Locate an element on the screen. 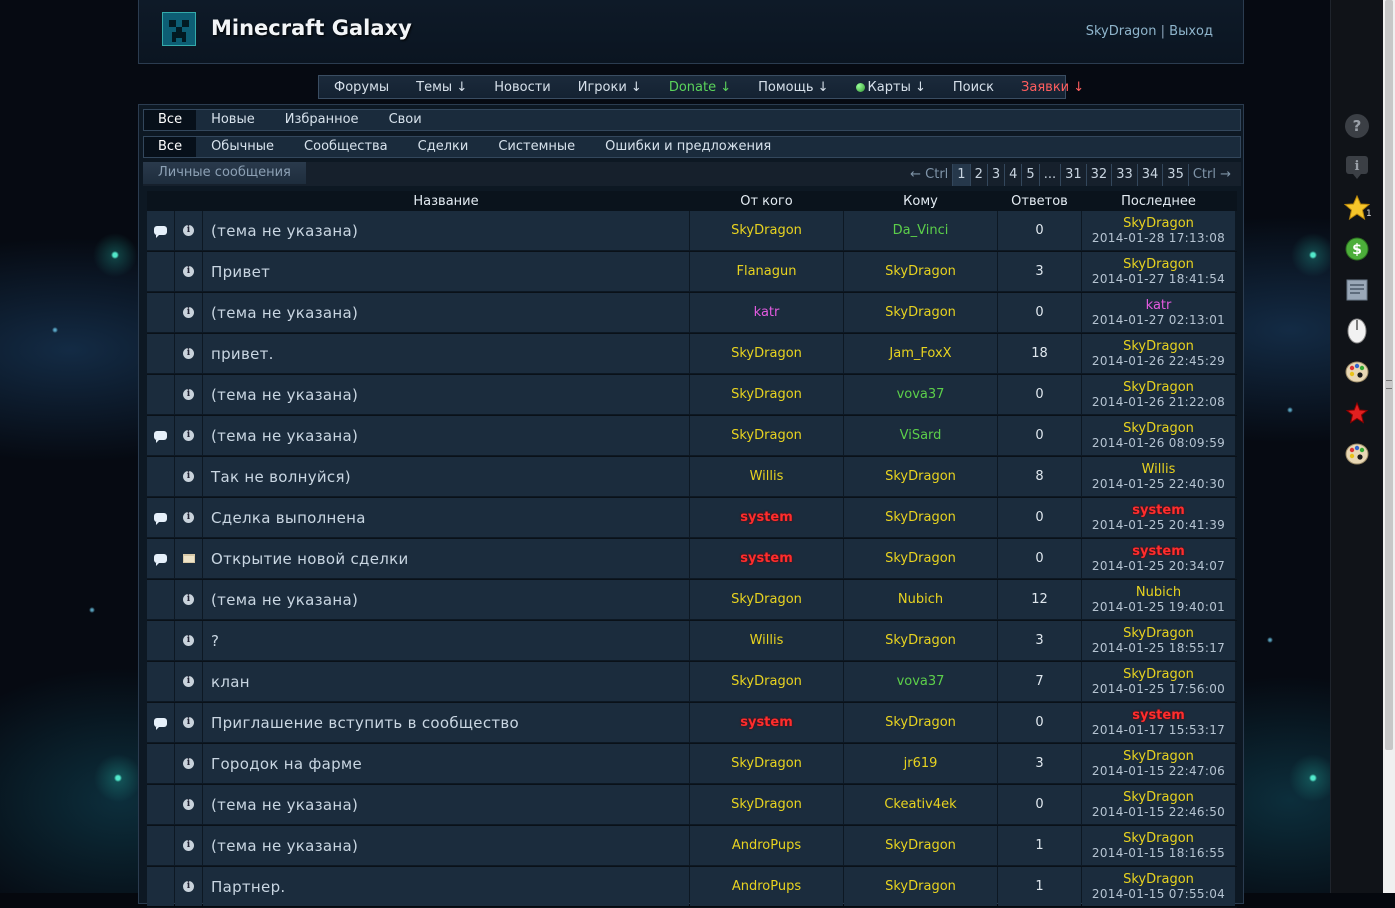 The height and width of the screenshot is (908, 1395). page-scrollbar is located at coordinates (1389, 446).